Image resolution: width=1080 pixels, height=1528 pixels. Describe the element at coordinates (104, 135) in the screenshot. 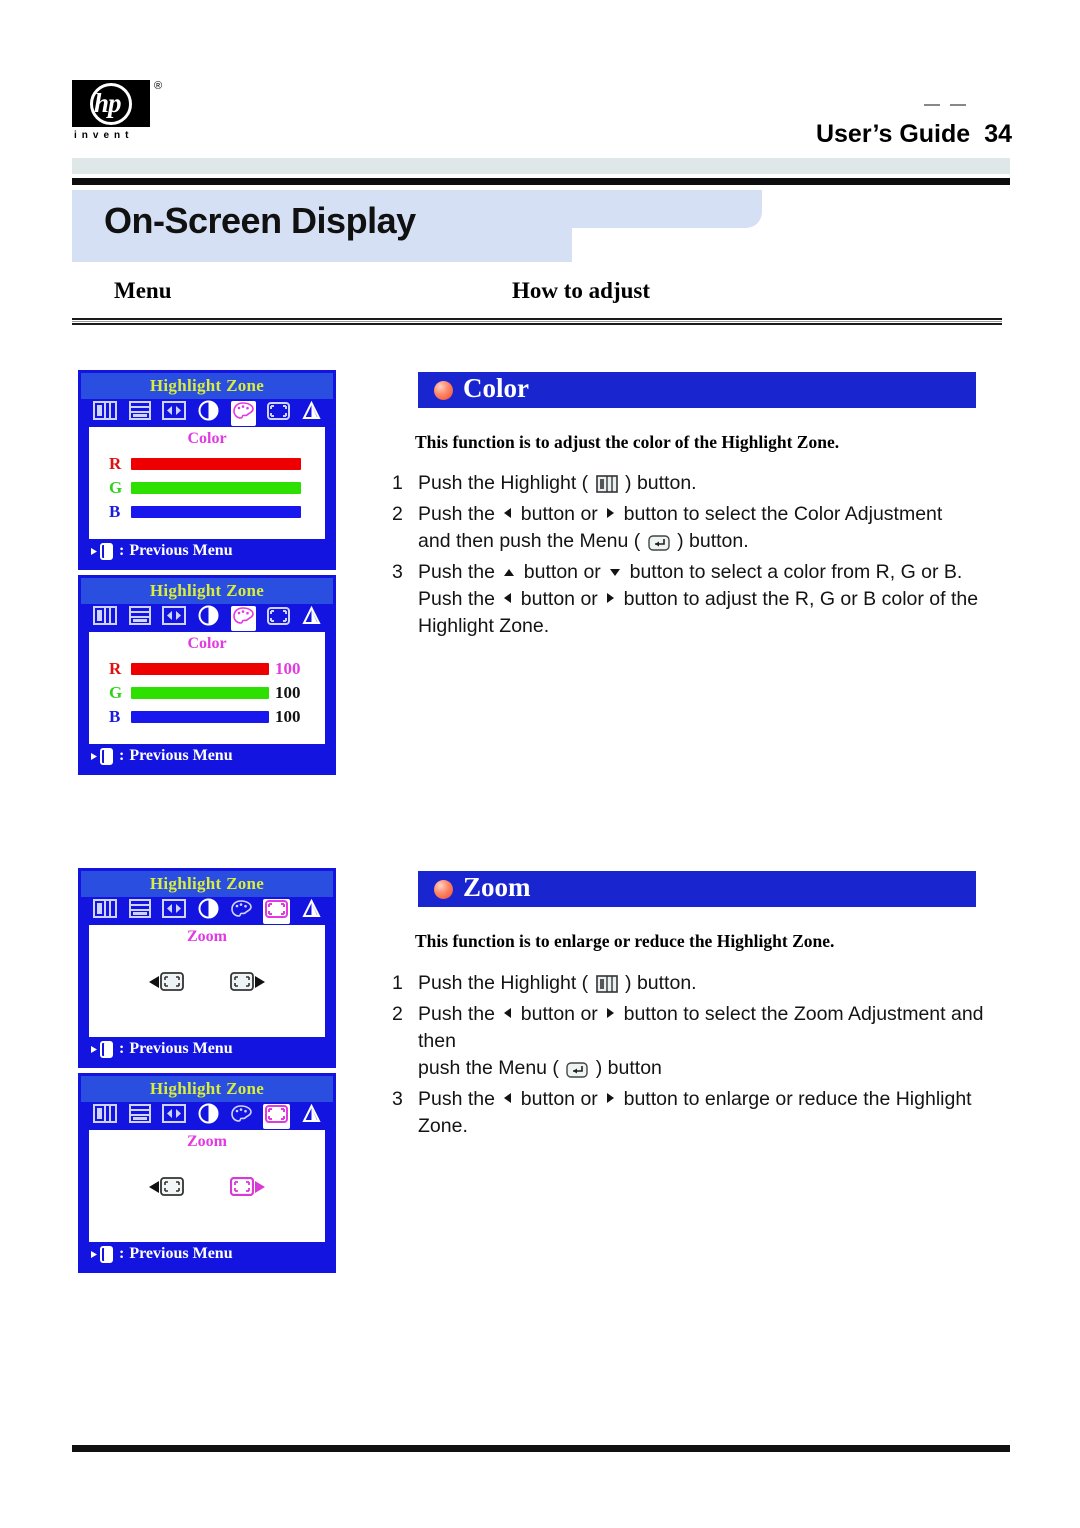

I see `hp-logo-tagline: invent` at that location.